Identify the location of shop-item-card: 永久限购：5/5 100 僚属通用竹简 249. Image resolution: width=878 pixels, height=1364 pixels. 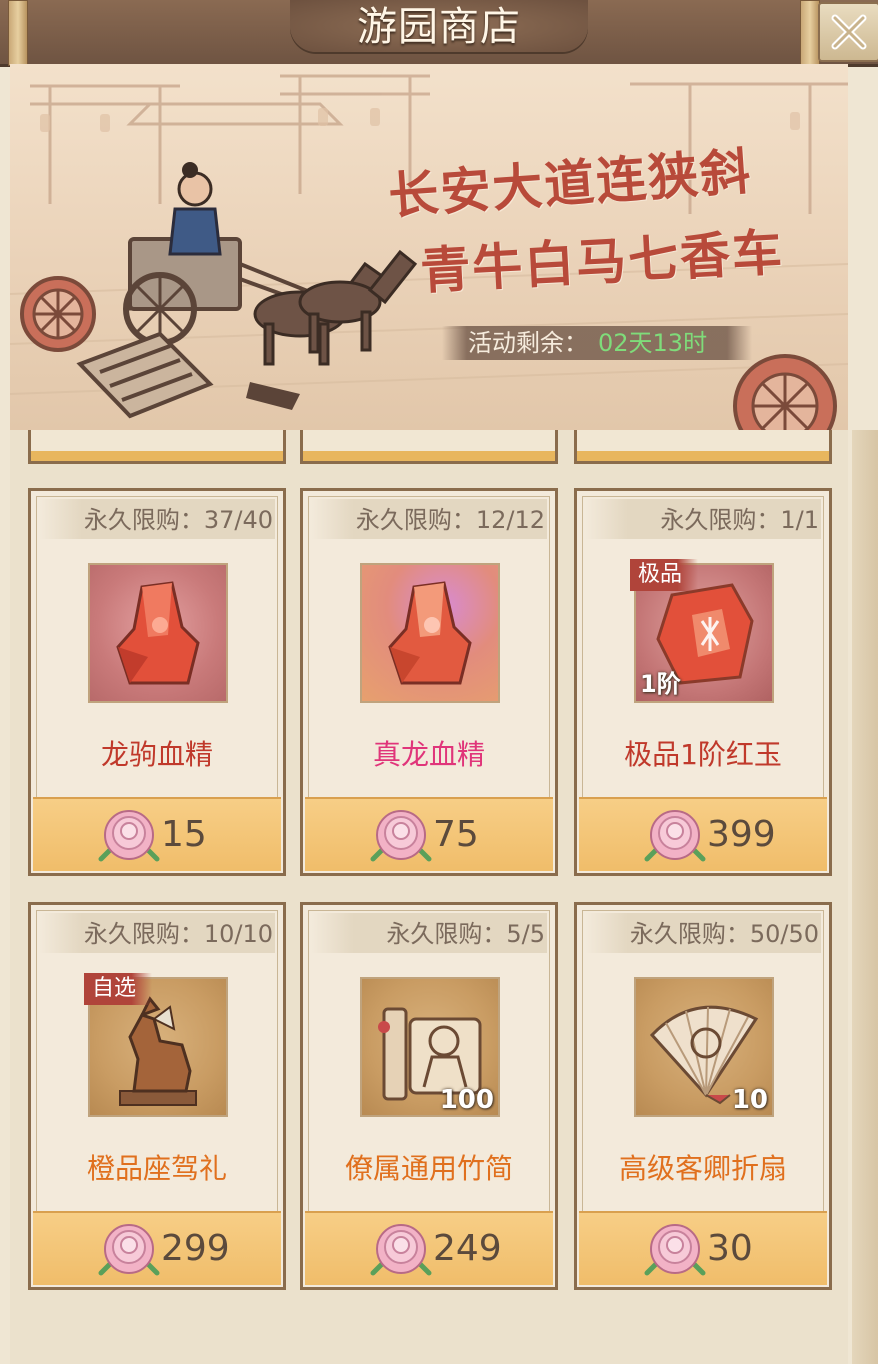
(429, 1096).